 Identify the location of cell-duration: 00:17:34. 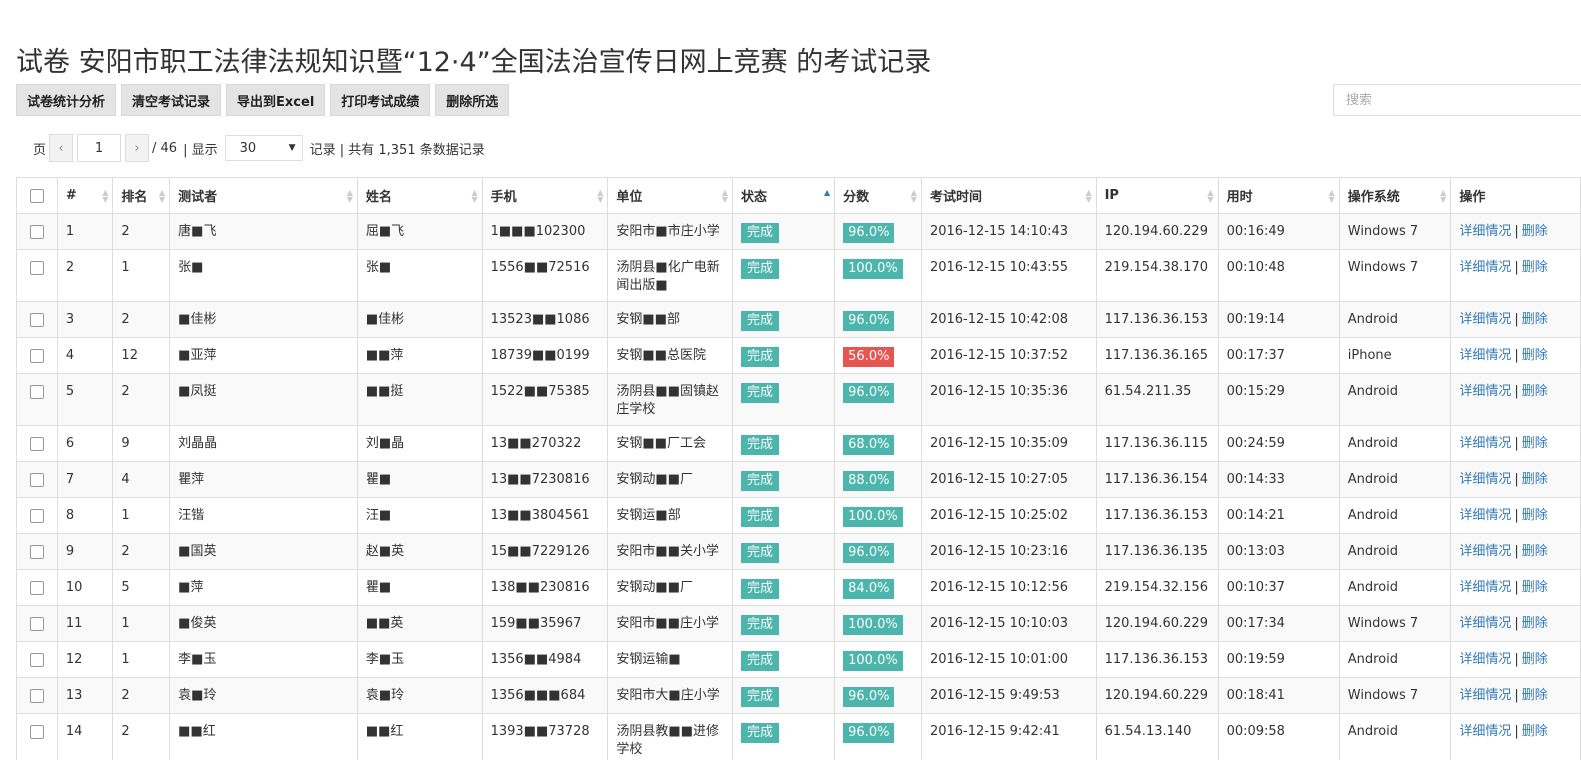
(1278, 623).